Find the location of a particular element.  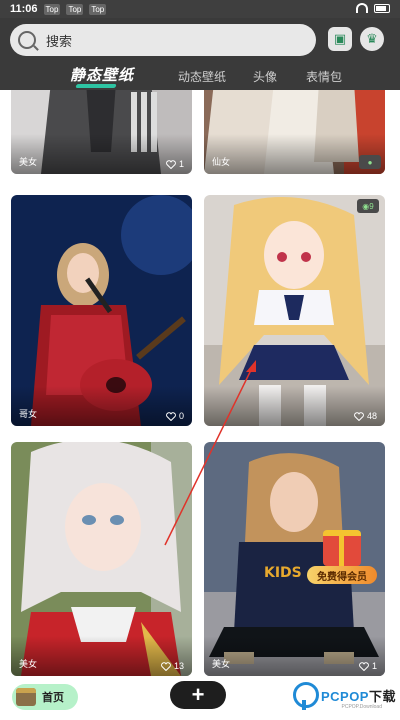

status-bar: 11:06 Top Top Top is located at coordinates (200, 9).